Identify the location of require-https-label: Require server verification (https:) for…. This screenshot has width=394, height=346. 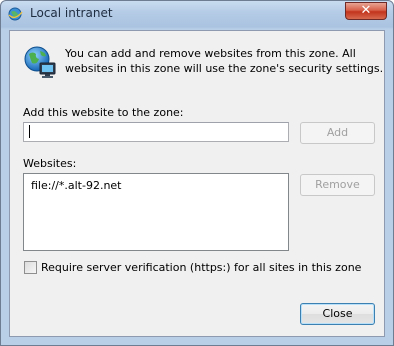
(201, 267).